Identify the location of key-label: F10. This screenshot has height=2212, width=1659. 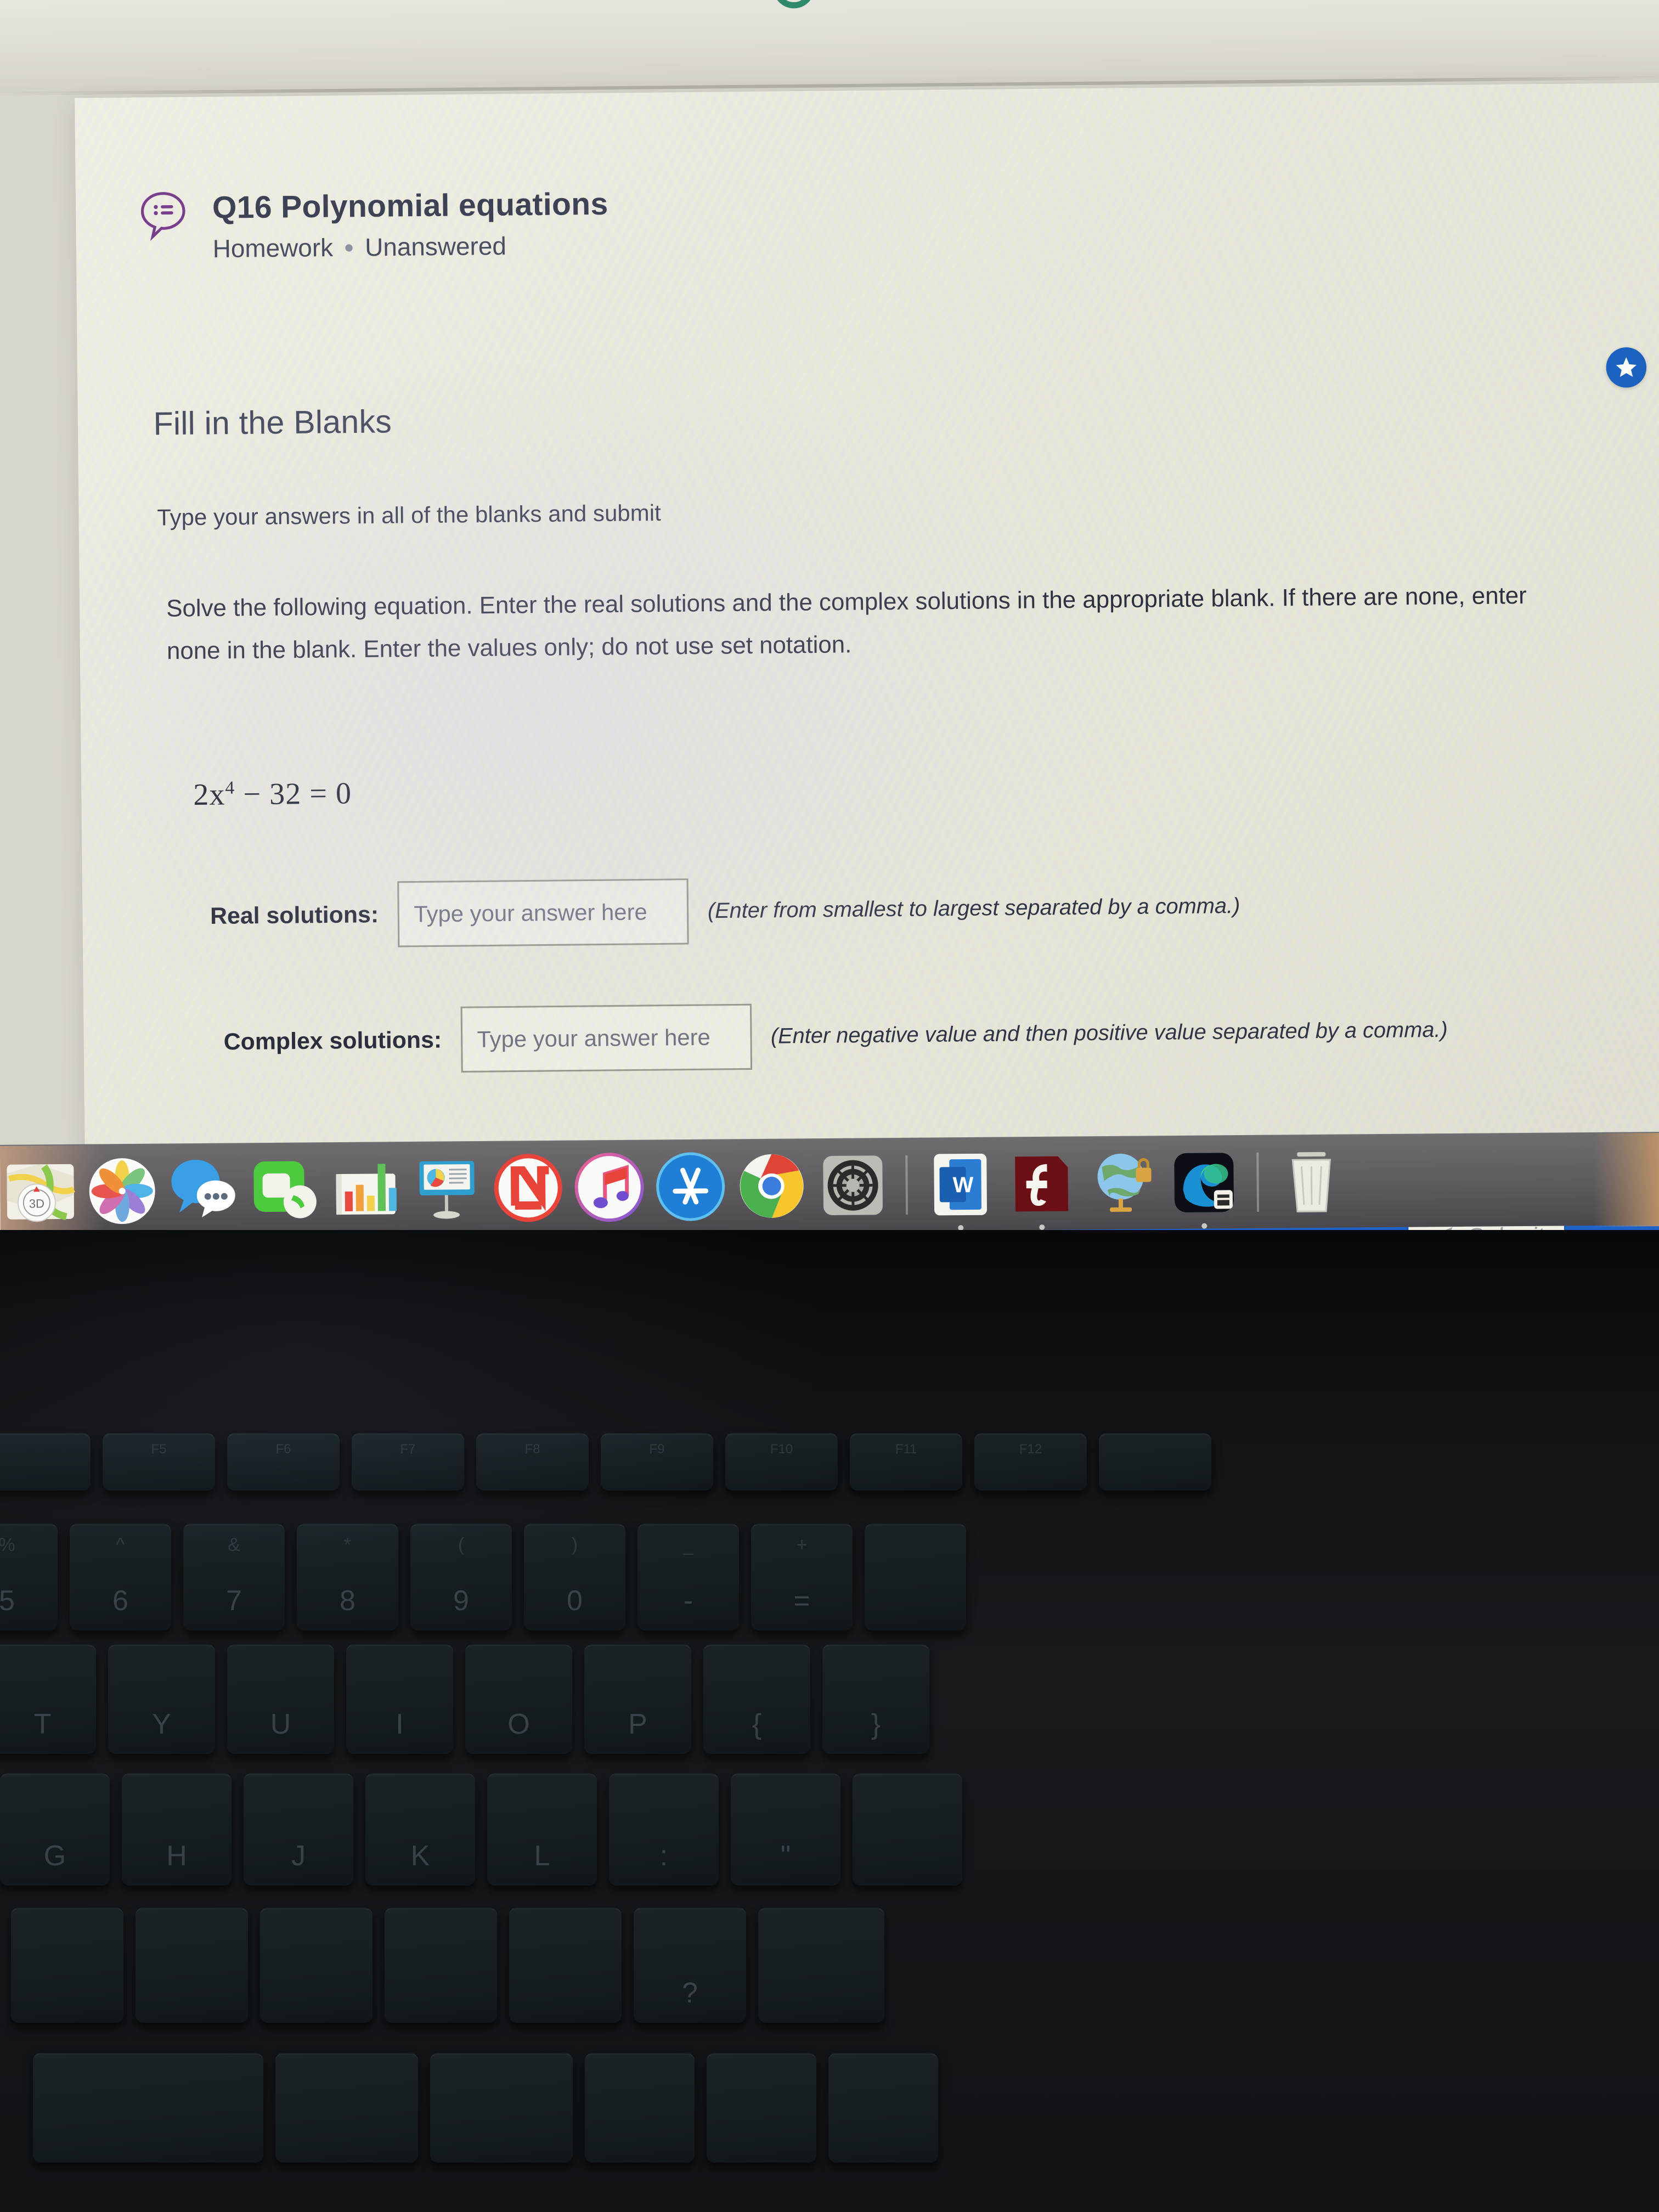
(782, 1449).